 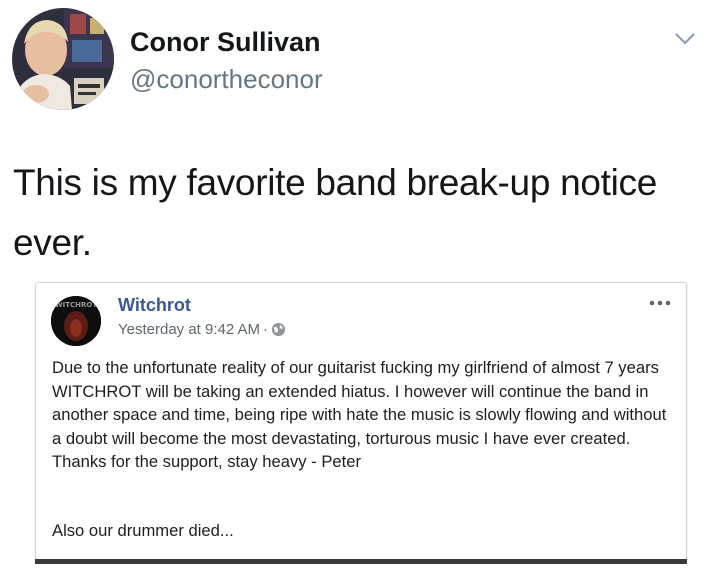 What do you see at coordinates (225, 42) in the screenshot?
I see `display-name: Conor Sullivan` at bounding box center [225, 42].